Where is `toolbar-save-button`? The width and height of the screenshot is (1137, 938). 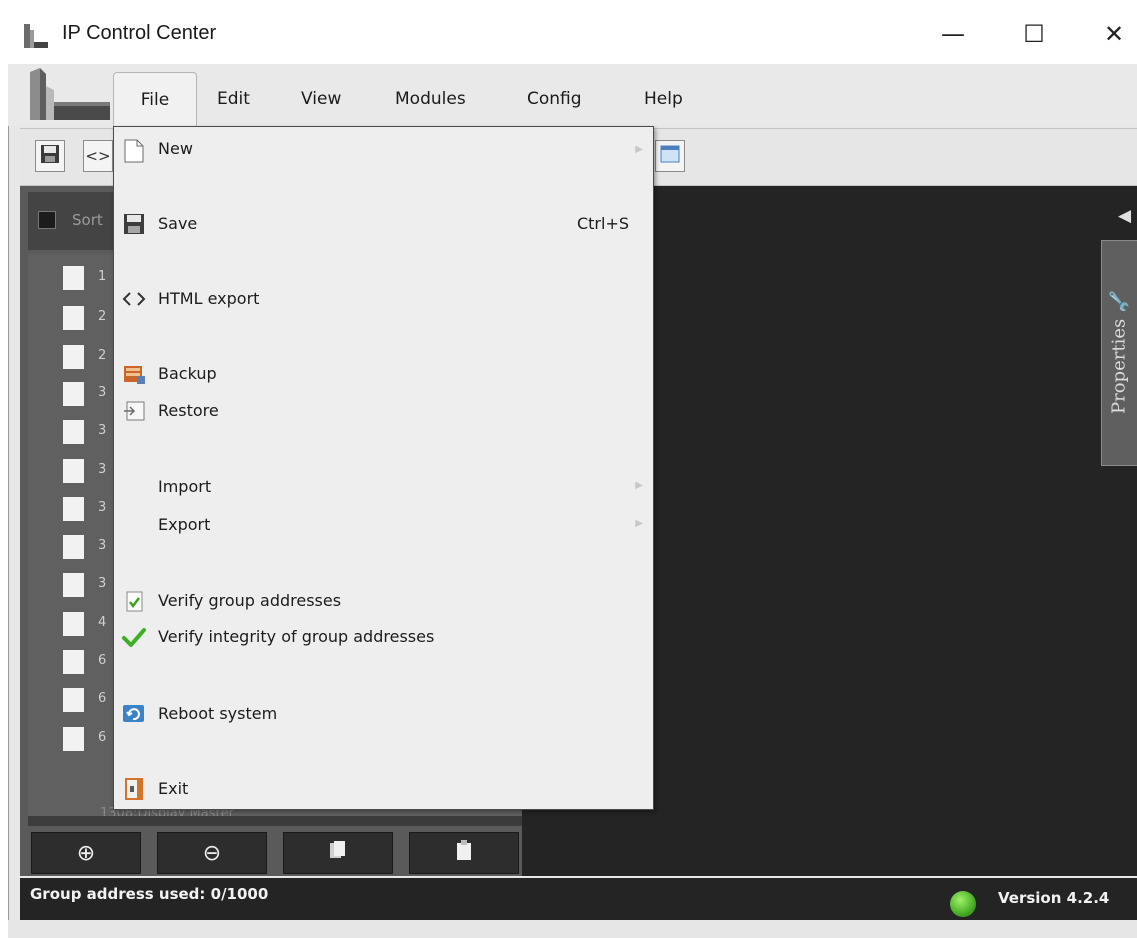 toolbar-save-button is located at coordinates (50, 156).